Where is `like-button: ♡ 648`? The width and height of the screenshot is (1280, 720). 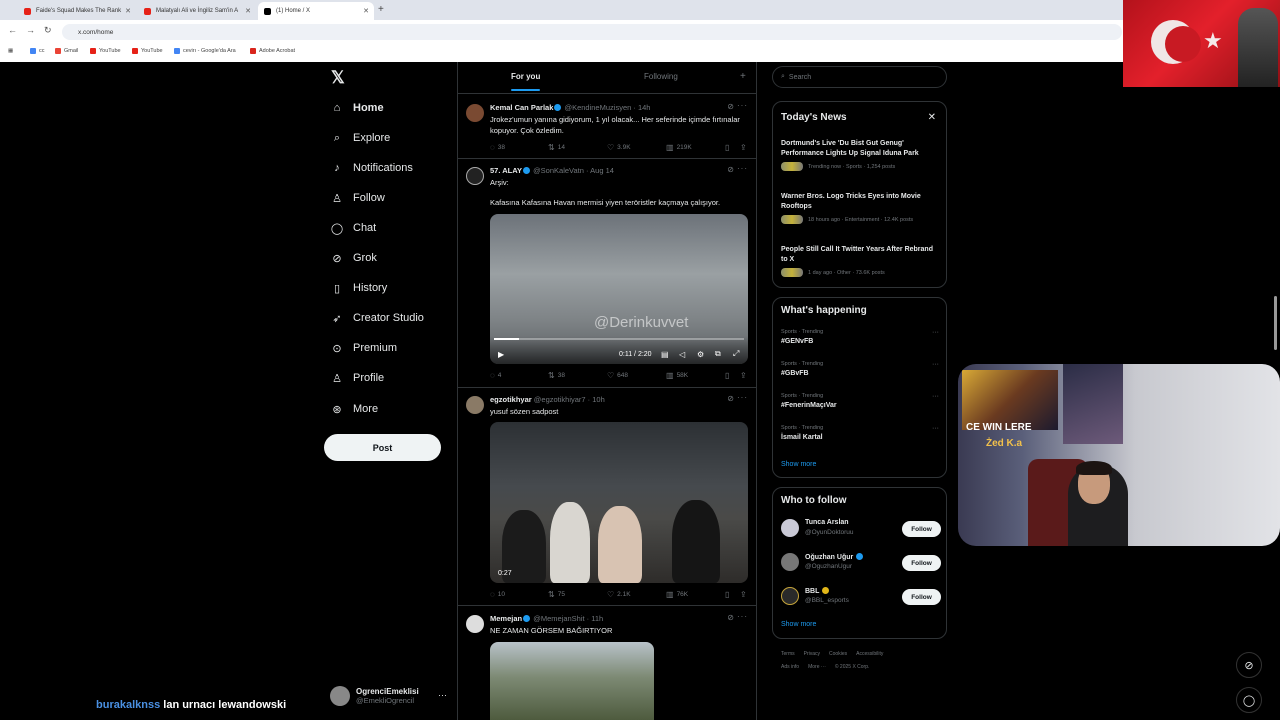
like-button: ♡ 648 is located at coordinates (617, 375).